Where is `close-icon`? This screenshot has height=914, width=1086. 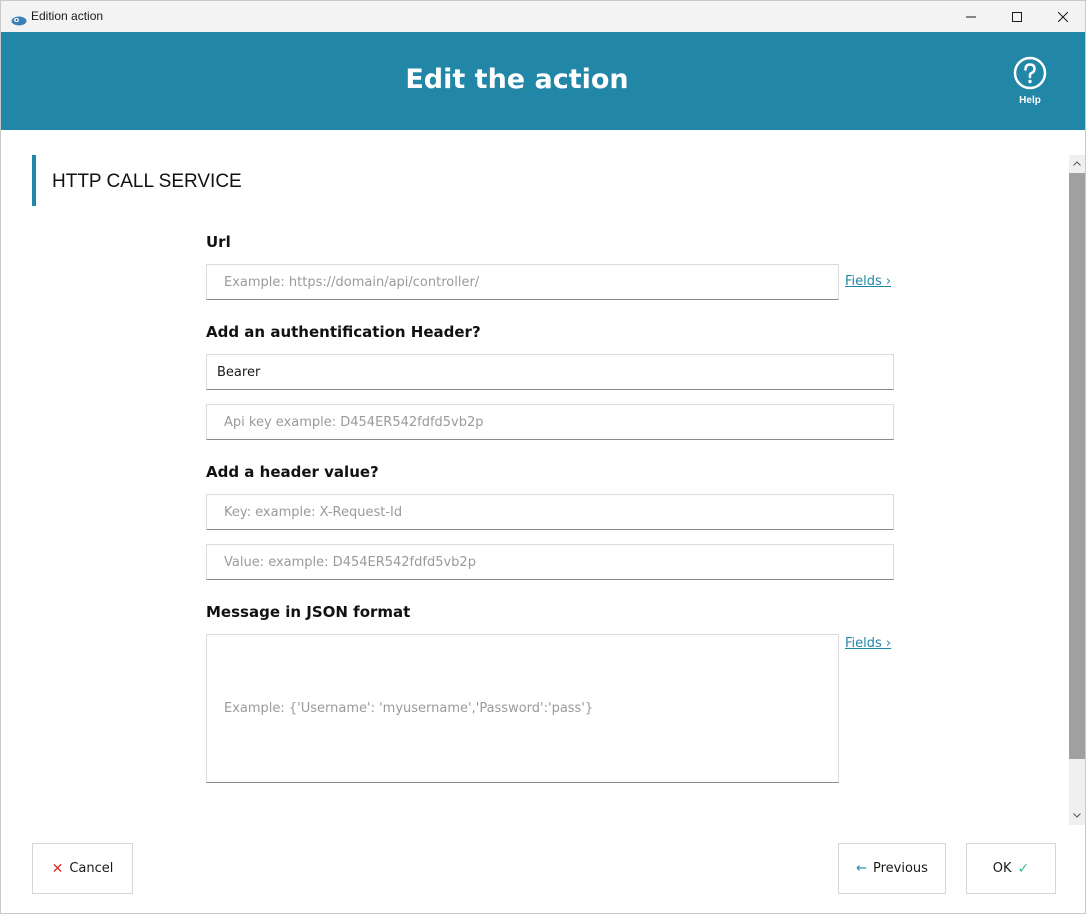 close-icon is located at coordinates (1063, 16).